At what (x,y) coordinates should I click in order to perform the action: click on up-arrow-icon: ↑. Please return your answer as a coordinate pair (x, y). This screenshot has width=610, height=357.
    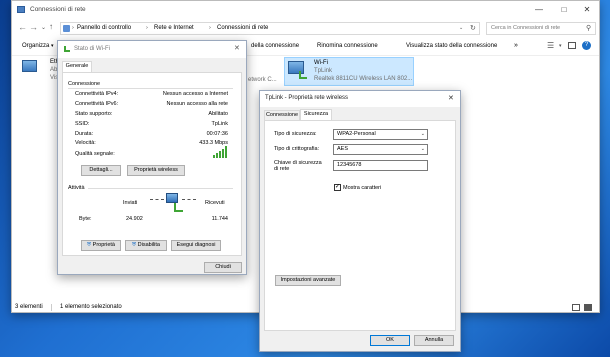
    Looking at the image, I should click on (51, 26).